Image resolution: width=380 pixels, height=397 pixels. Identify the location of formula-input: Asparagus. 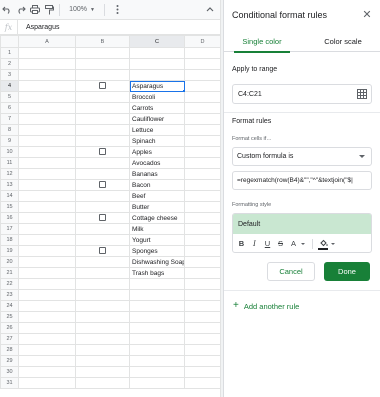
(38, 27).